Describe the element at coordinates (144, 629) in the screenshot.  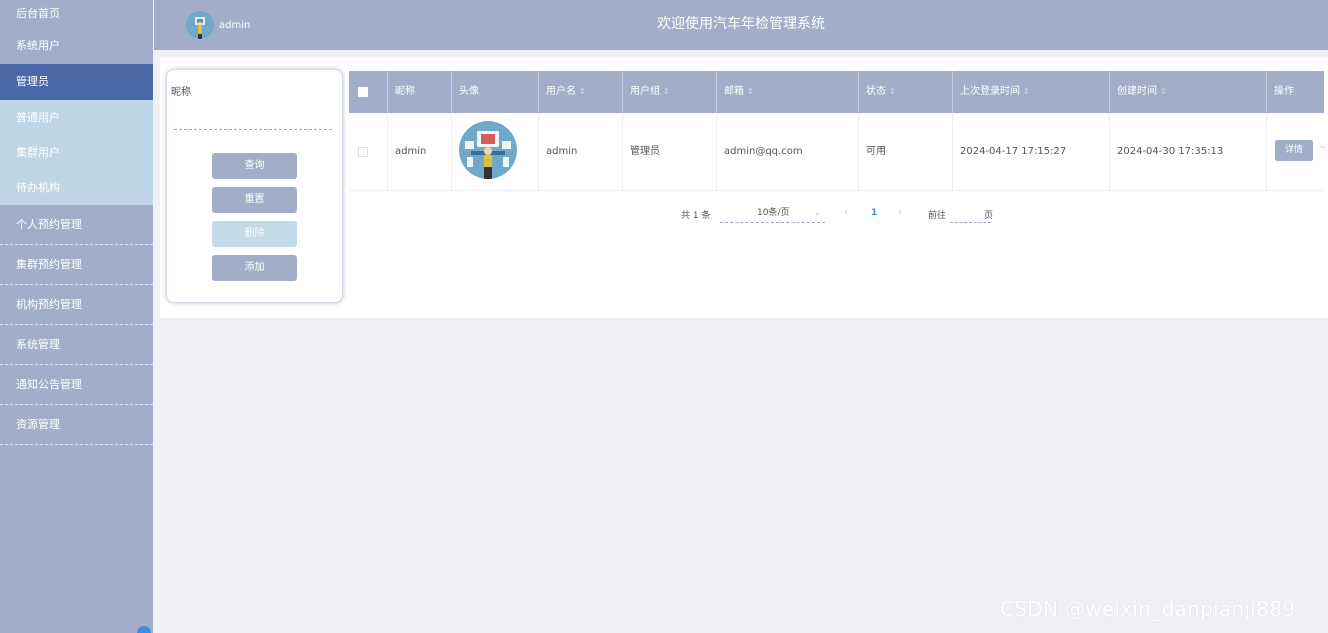
I see `status-dot-icon` at that location.